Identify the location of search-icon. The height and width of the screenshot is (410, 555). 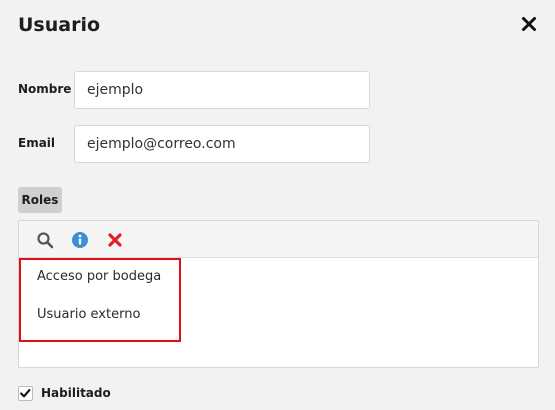
(45, 240).